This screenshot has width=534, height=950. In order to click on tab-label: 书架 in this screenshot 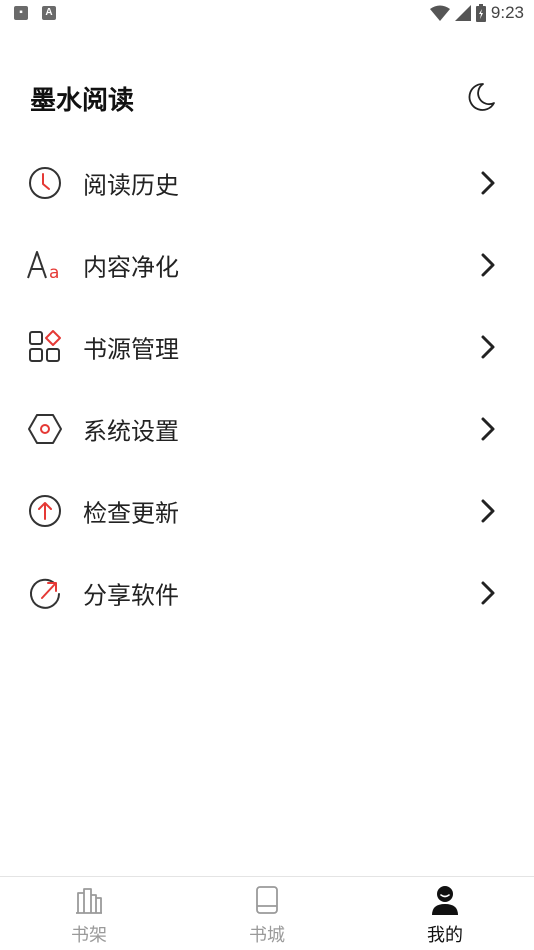, I will do `click(89, 935)`.